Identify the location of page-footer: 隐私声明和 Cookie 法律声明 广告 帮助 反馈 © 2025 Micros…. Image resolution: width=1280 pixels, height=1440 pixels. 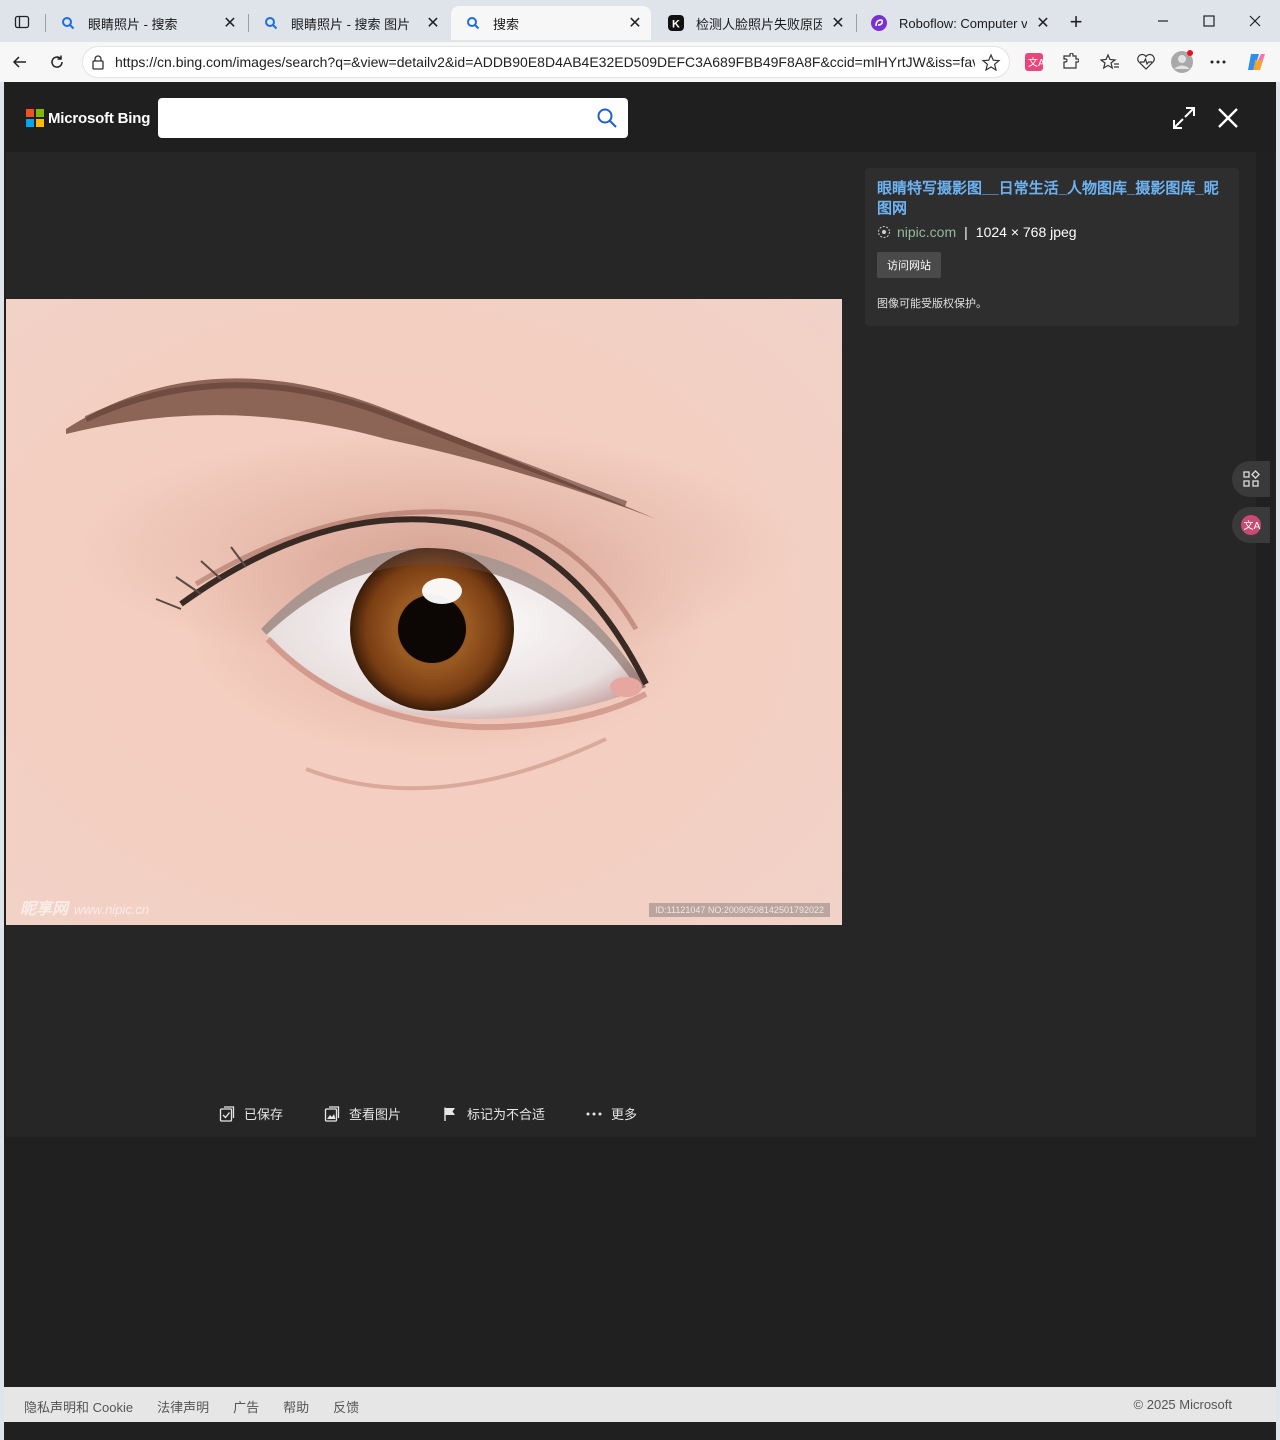
(640, 1404).